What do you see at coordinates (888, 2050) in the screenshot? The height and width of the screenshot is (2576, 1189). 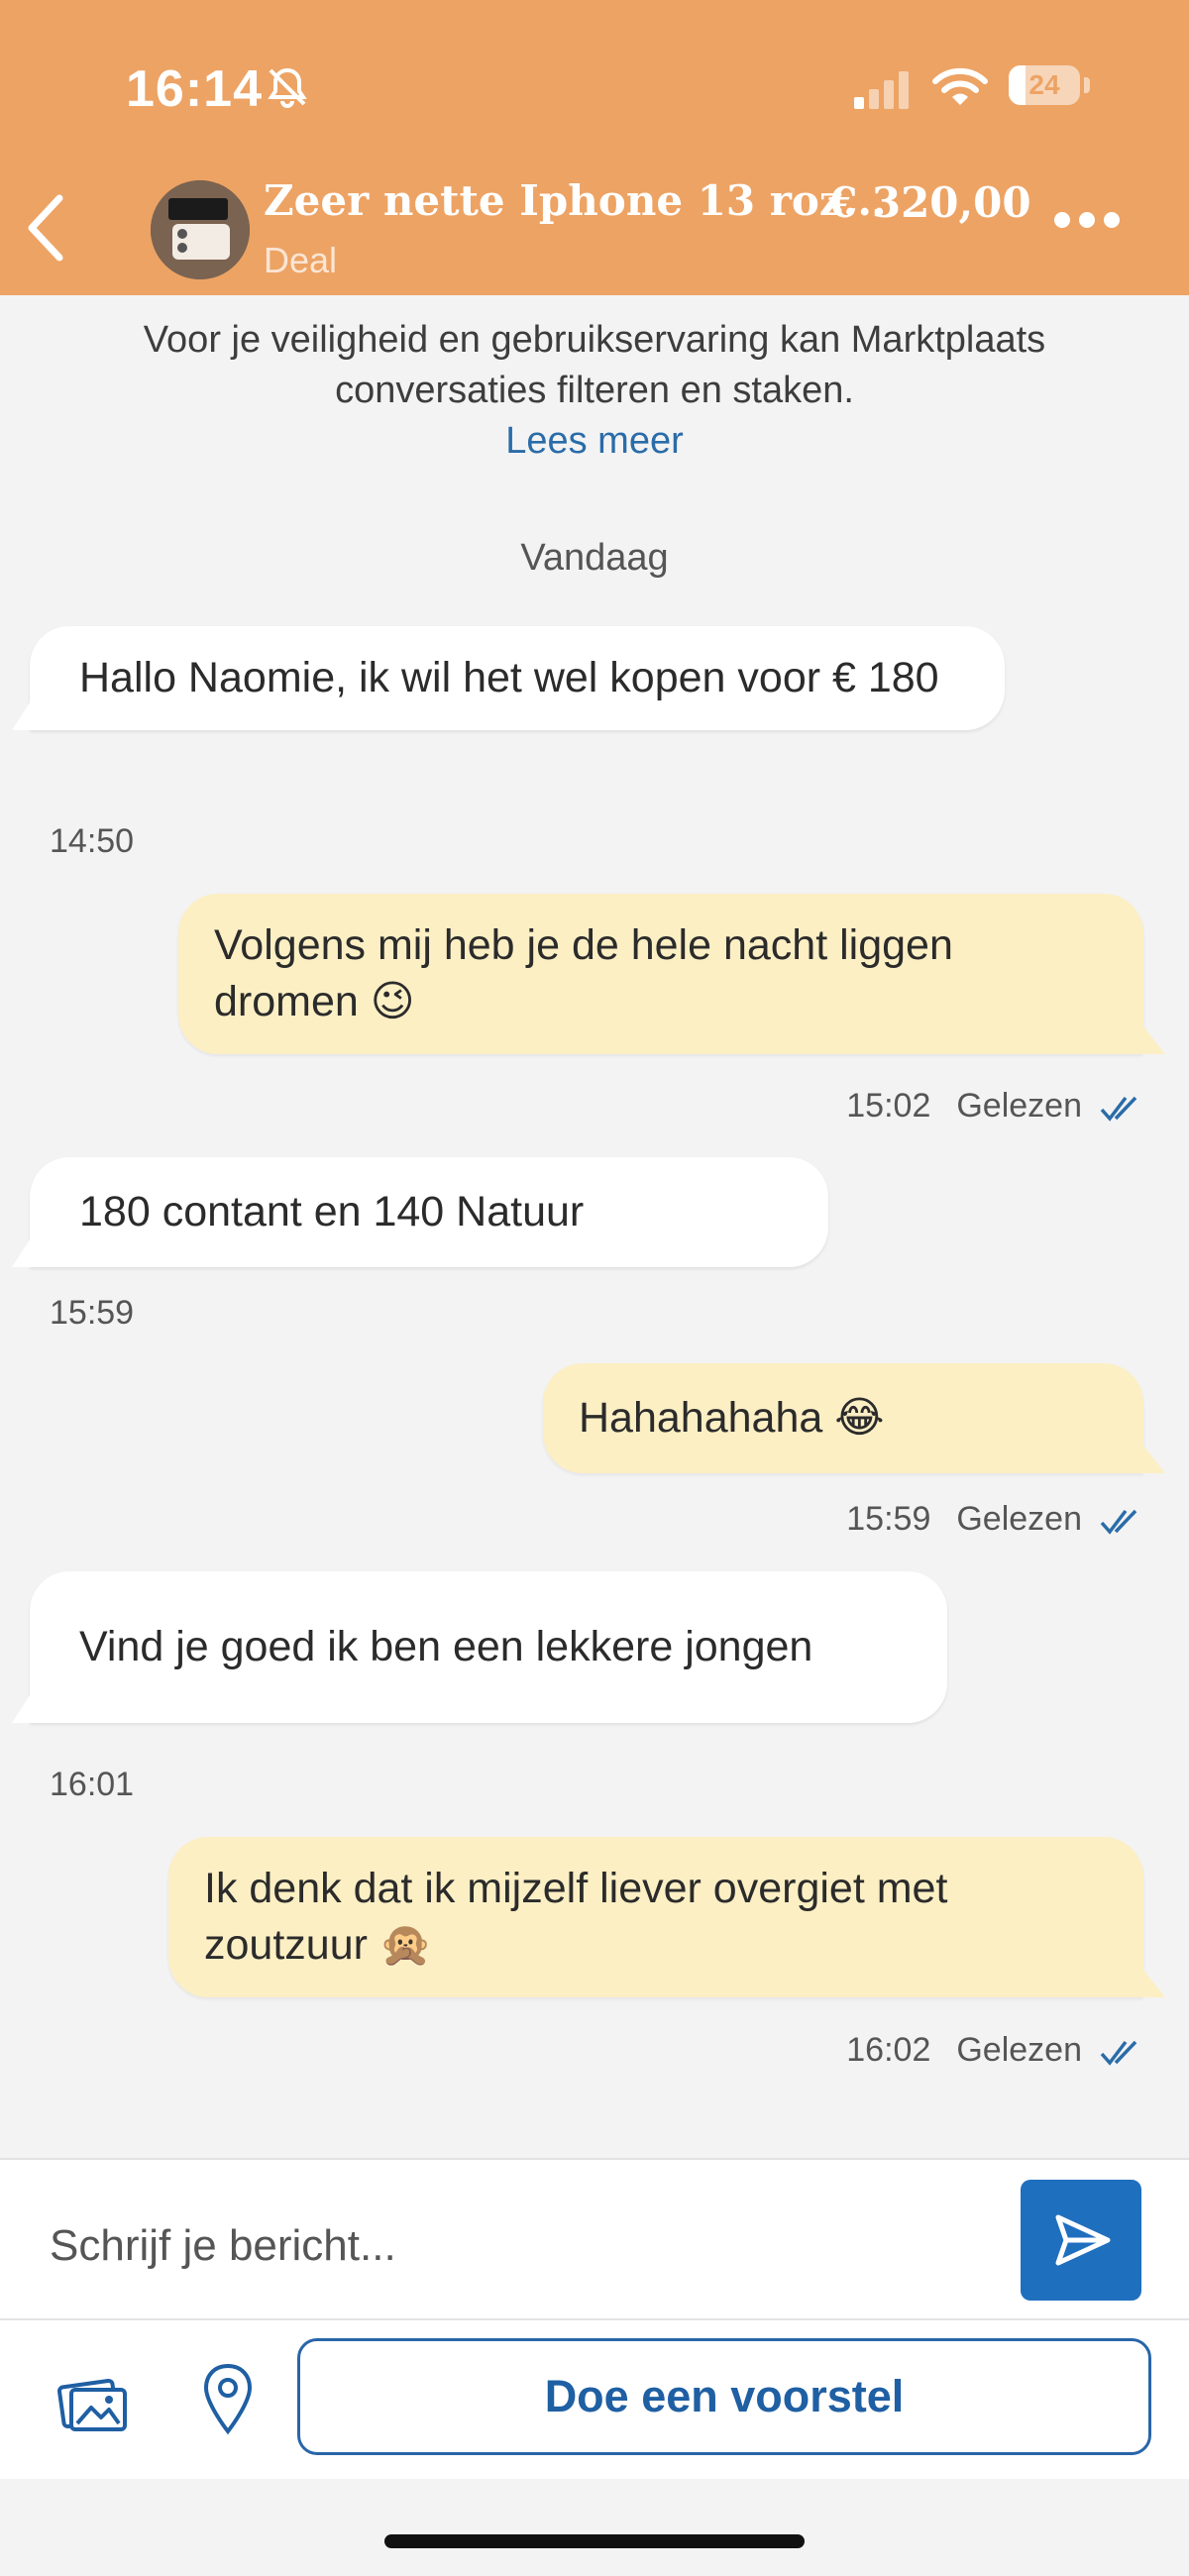 I see `message-time: 16:02` at bounding box center [888, 2050].